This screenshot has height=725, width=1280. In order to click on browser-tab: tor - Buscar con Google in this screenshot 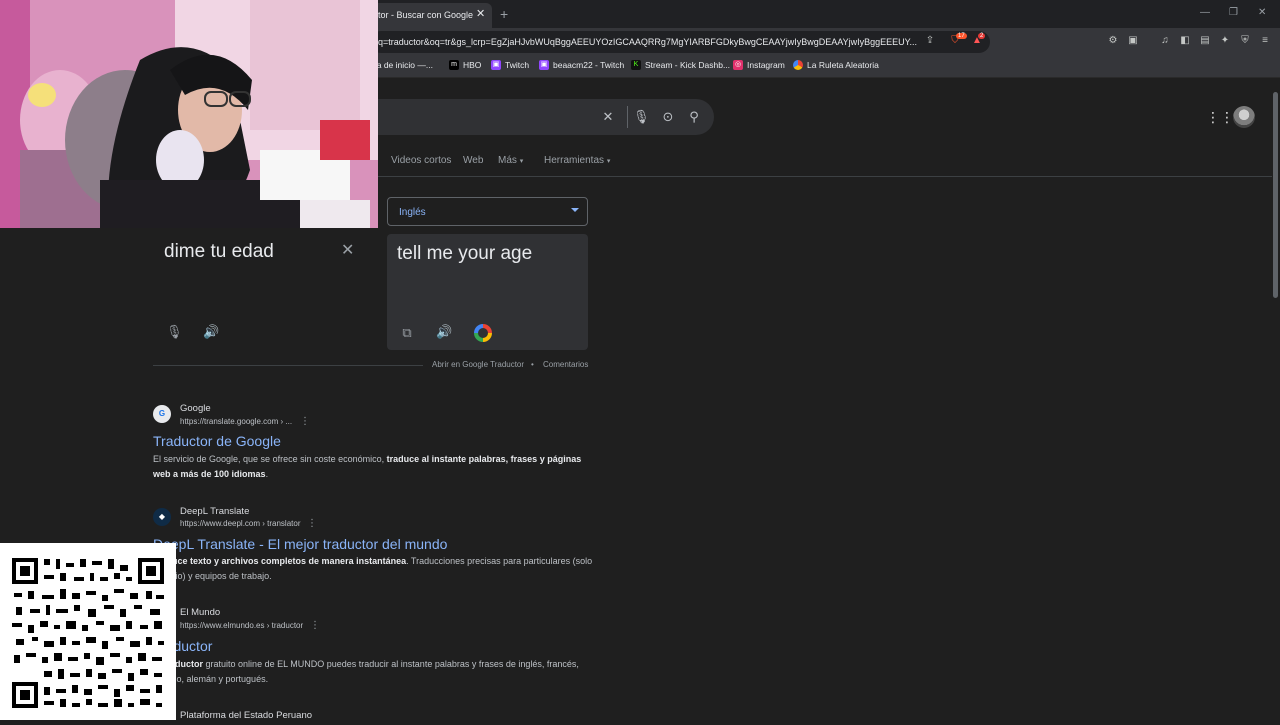, I will do `click(431, 15)`.